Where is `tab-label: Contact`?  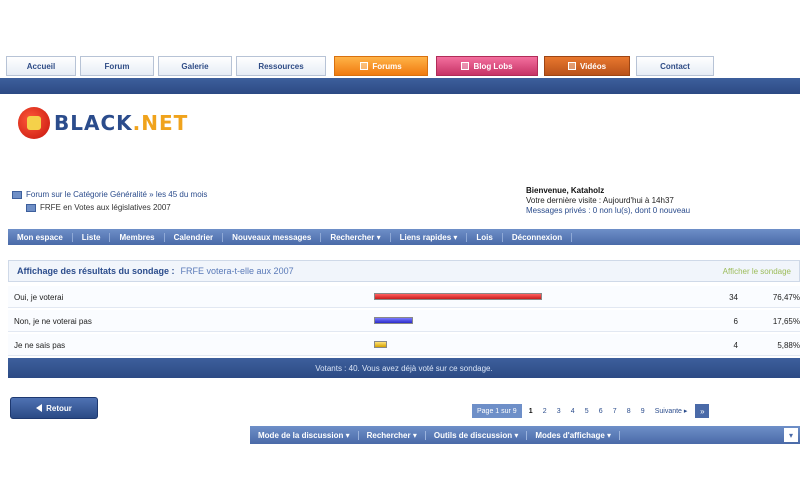 tab-label: Contact is located at coordinates (675, 66).